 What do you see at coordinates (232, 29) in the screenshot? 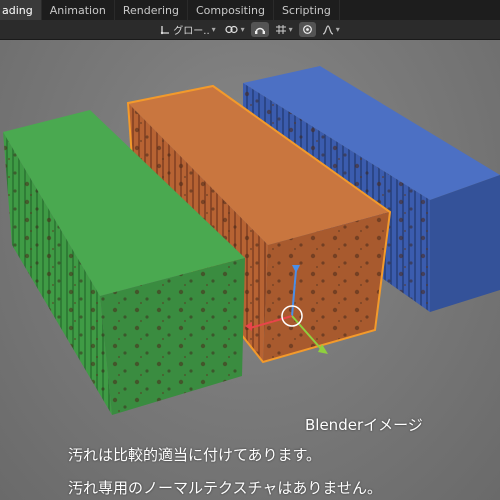
I see `pivot-icon` at bounding box center [232, 29].